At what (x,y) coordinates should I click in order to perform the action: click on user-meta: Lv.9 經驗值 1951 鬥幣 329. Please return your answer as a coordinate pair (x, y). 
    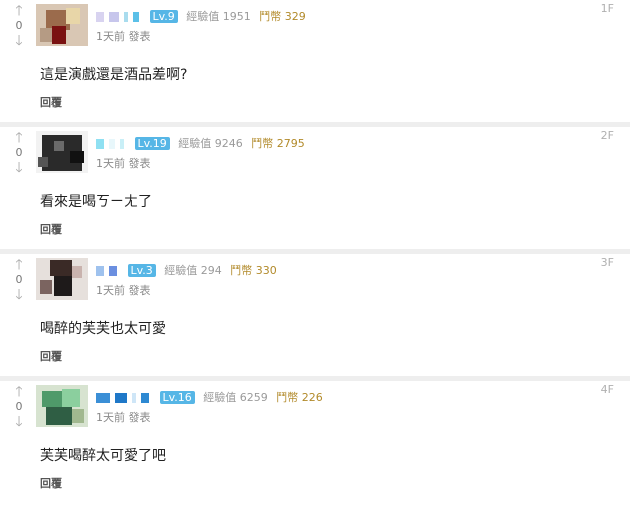
    Looking at the image, I should click on (201, 16).